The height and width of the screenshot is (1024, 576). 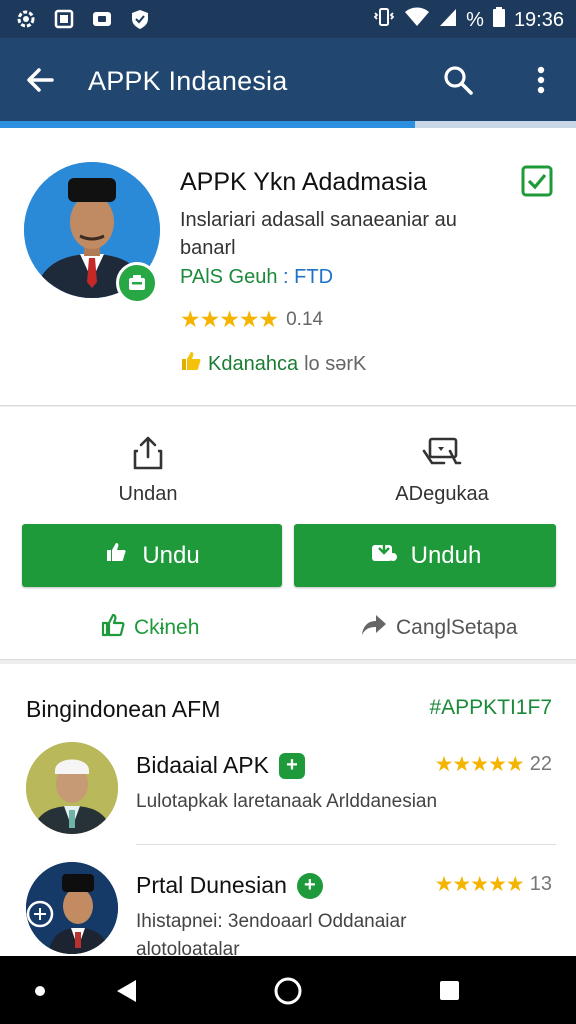 What do you see at coordinates (538, 19) in the screenshot?
I see `clock: 19:36` at bounding box center [538, 19].